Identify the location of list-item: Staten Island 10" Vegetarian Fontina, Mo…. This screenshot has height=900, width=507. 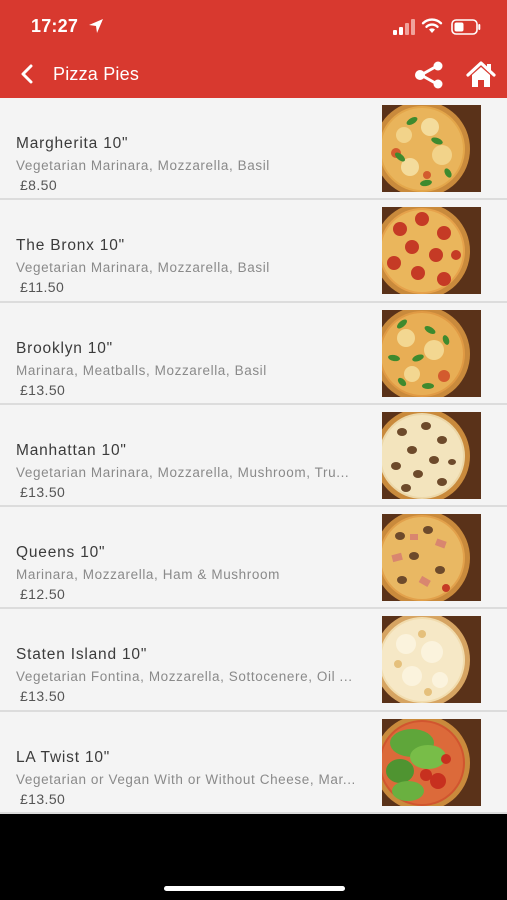
(253, 660).